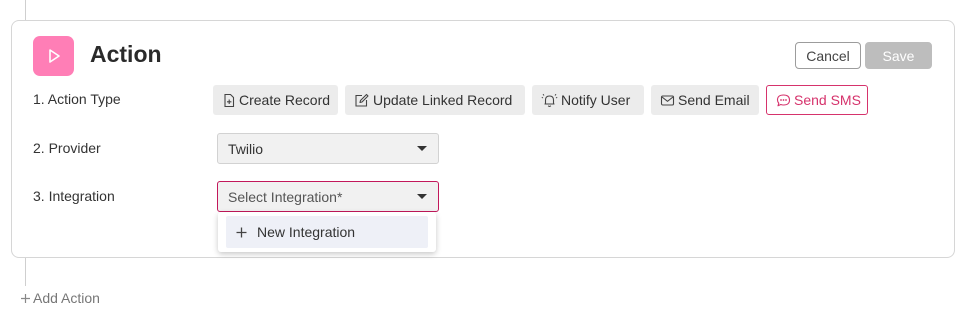 The width and height of the screenshot is (971, 330). What do you see at coordinates (596, 100) in the screenshot?
I see `action-type-label: Notify User` at bounding box center [596, 100].